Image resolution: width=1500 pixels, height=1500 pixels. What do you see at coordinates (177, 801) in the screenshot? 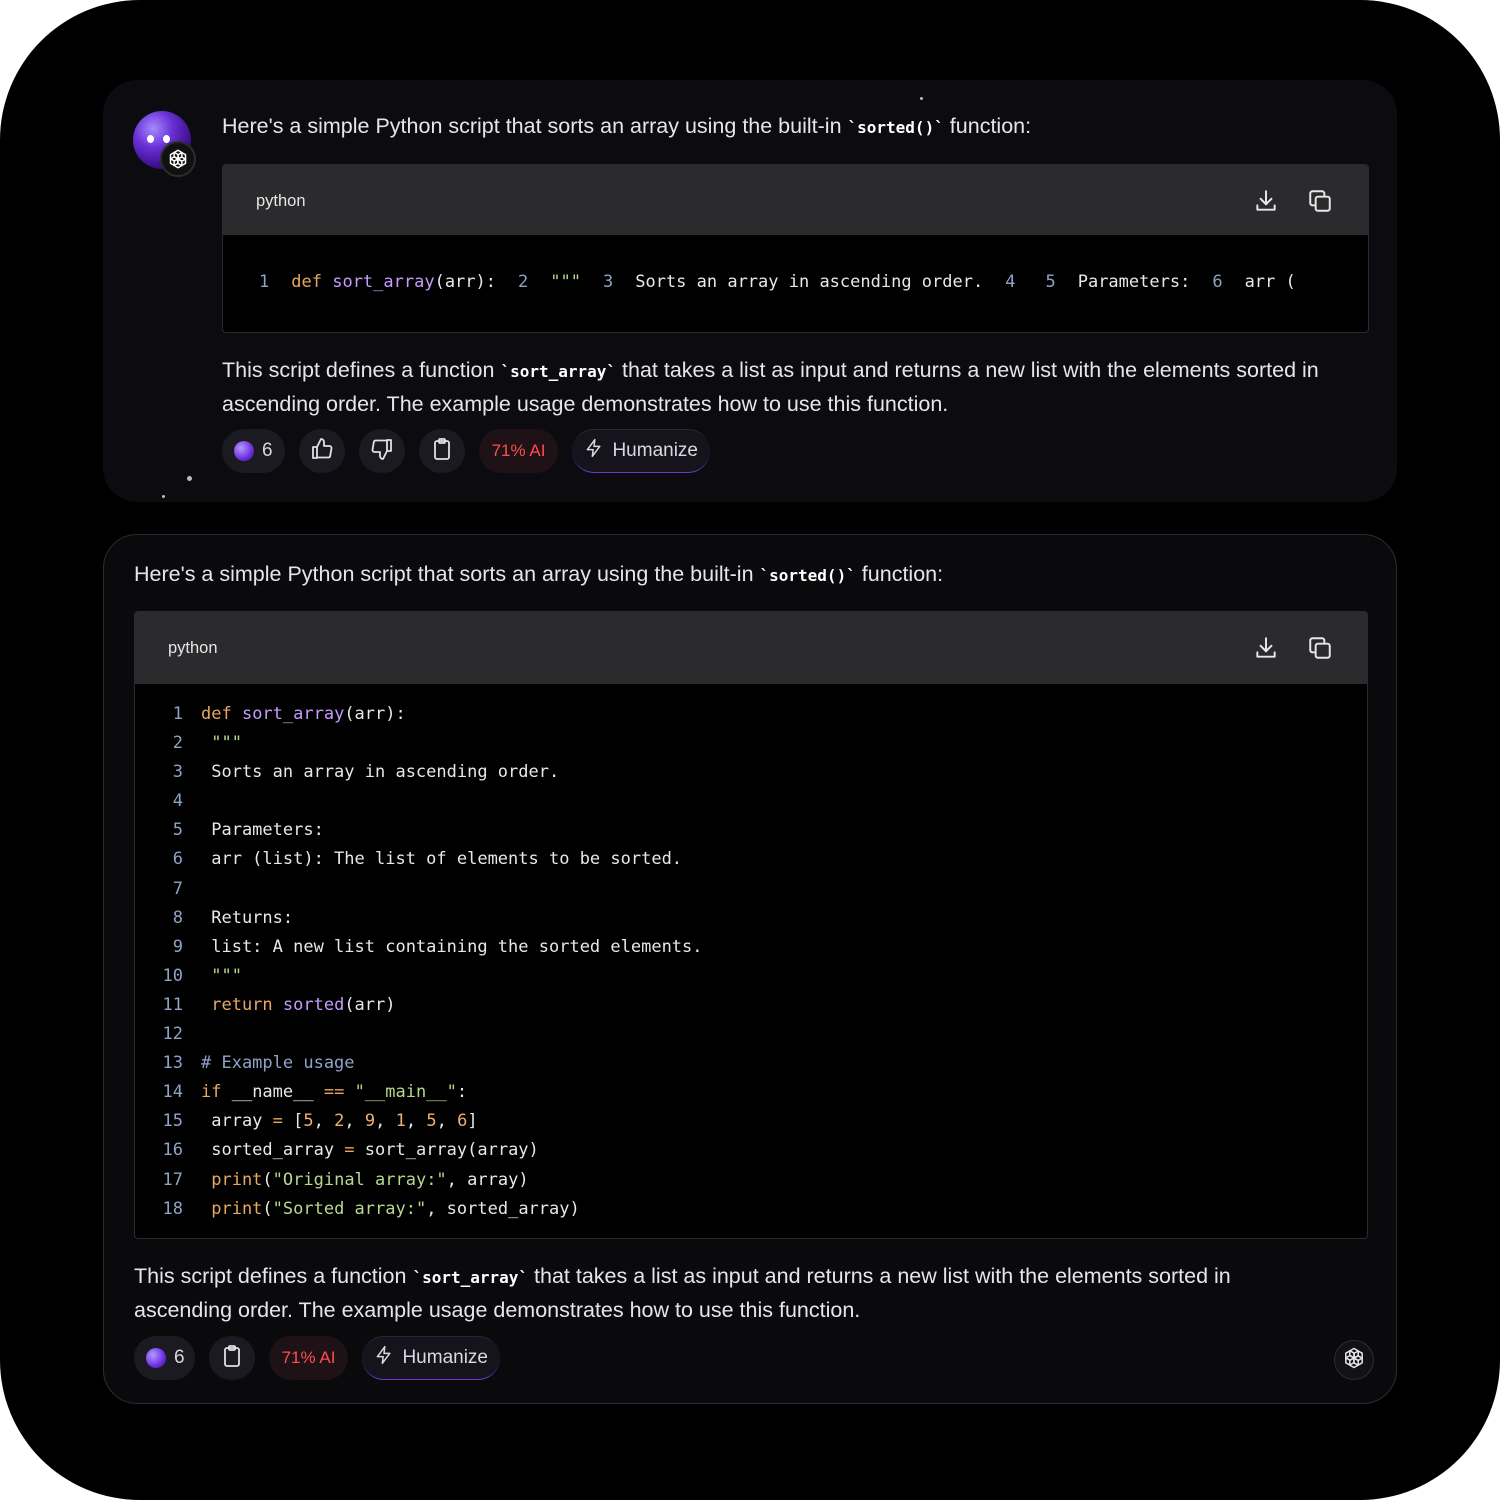
I see `line-number: 4` at bounding box center [177, 801].